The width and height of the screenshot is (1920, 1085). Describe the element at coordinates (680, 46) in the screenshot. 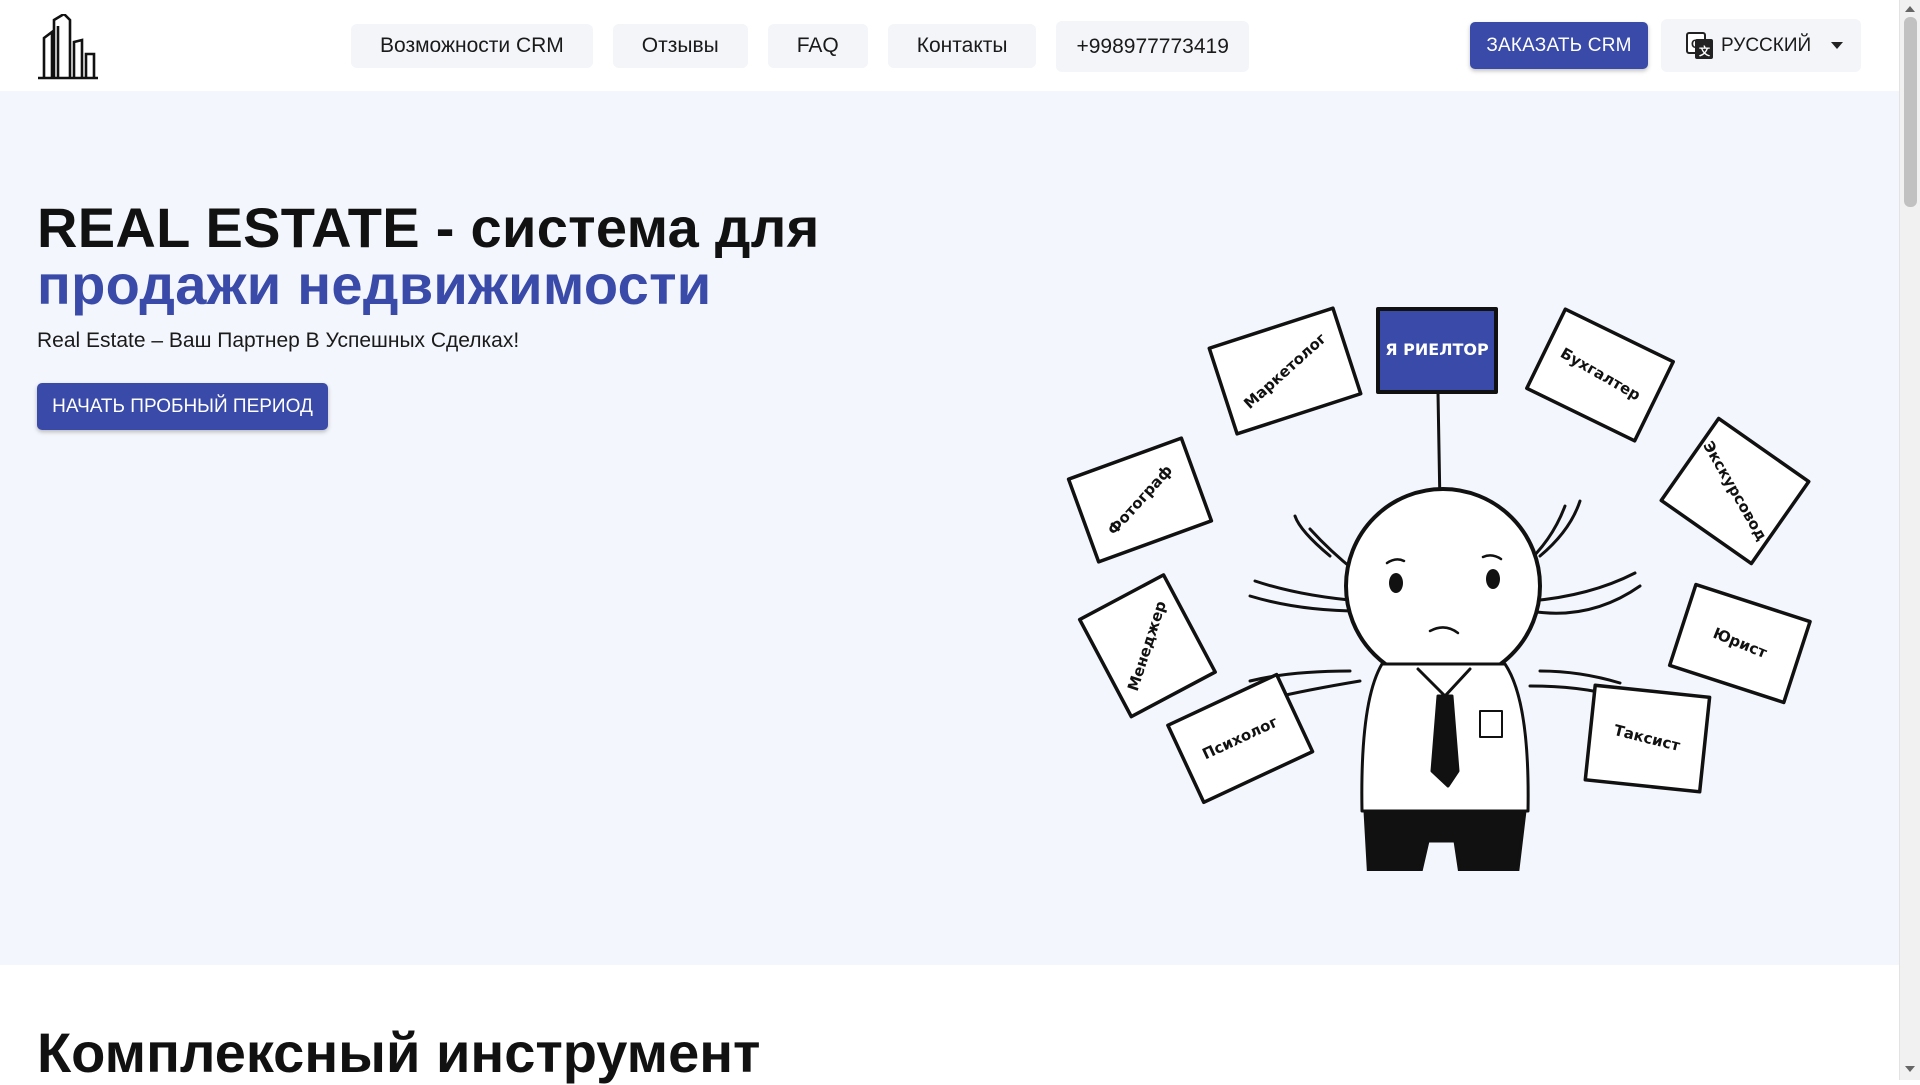

I see `nav-item-reviews: Отзывы` at that location.